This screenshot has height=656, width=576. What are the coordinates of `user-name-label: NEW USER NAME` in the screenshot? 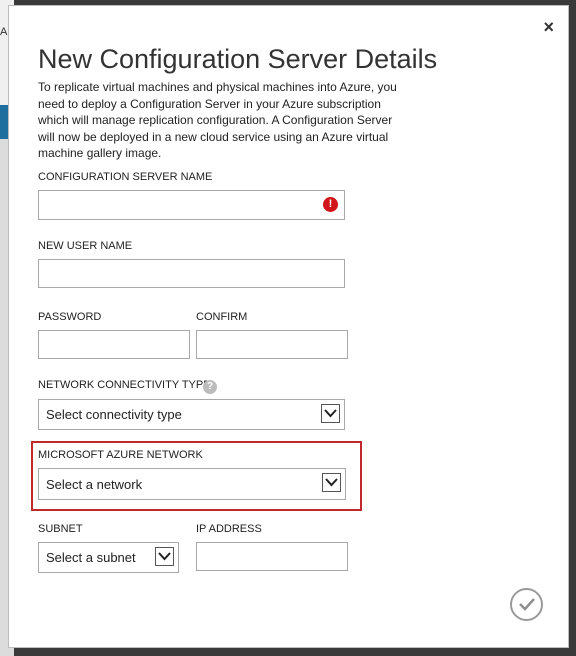 It's located at (85, 246).